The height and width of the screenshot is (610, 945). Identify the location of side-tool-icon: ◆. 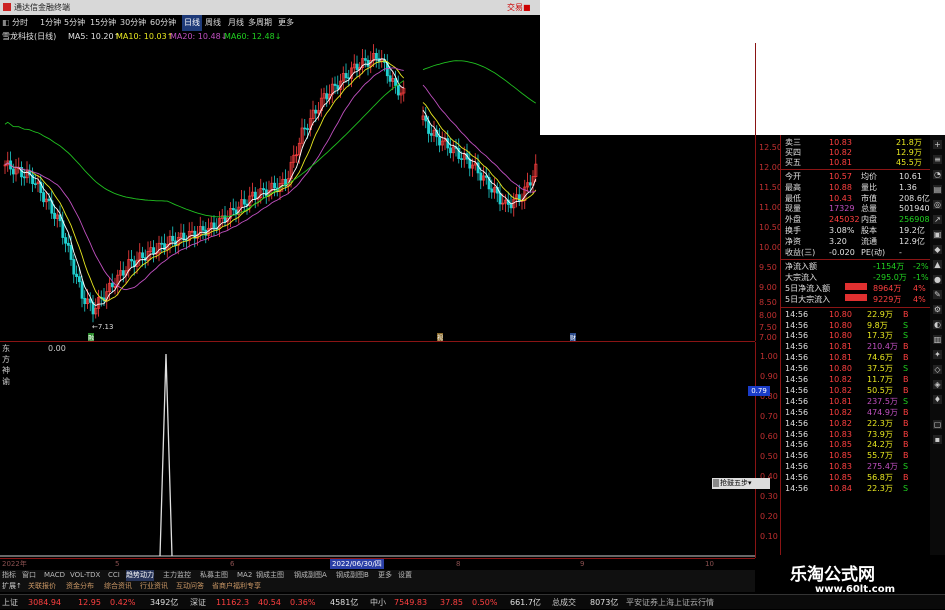
(937, 249).